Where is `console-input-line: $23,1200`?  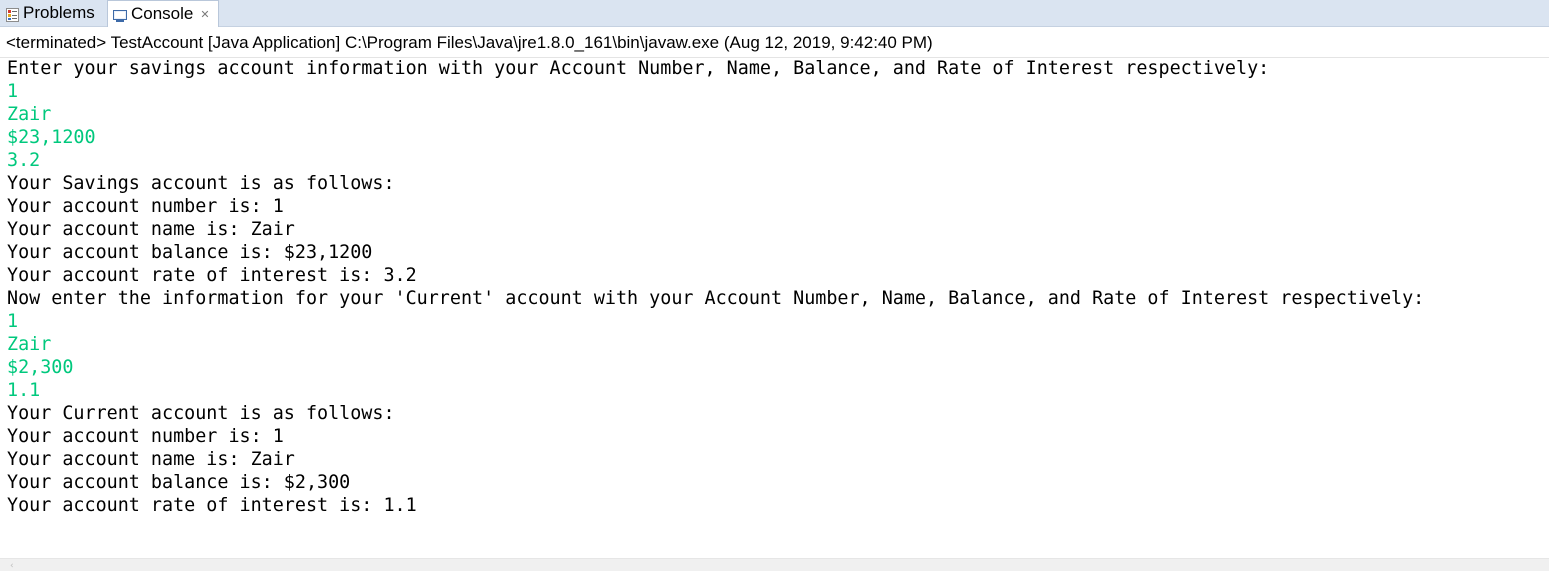 console-input-line: $23,1200 is located at coordinates (51, 137).